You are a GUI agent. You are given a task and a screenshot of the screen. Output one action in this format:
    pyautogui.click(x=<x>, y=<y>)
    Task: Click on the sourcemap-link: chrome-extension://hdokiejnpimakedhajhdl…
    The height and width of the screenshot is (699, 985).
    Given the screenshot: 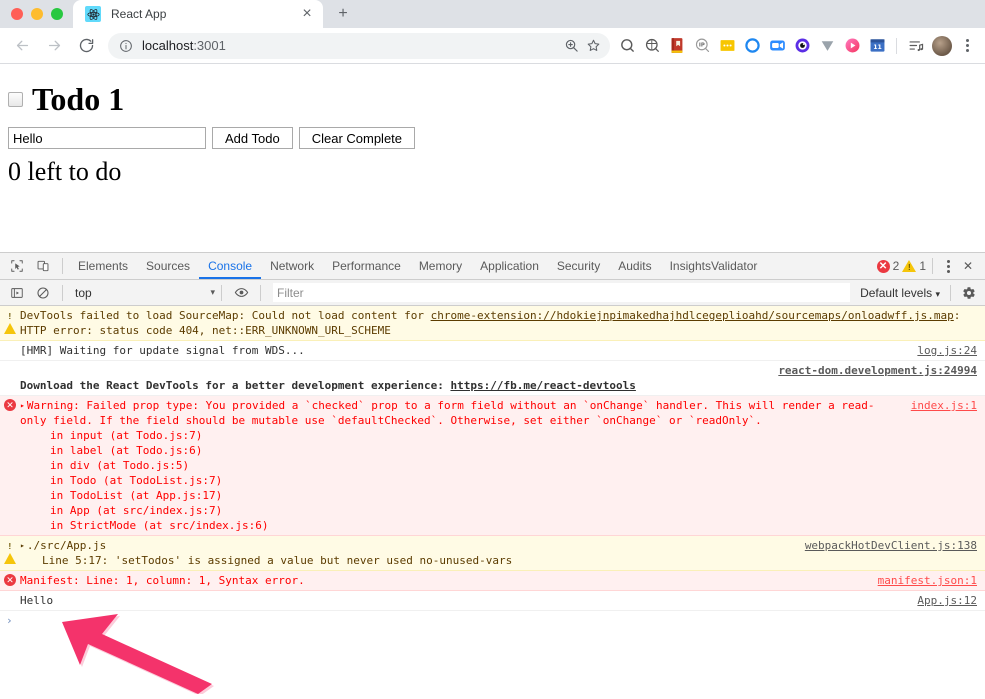 What is the action you would take?
    pyautogui.click(x=692, y=315)
    